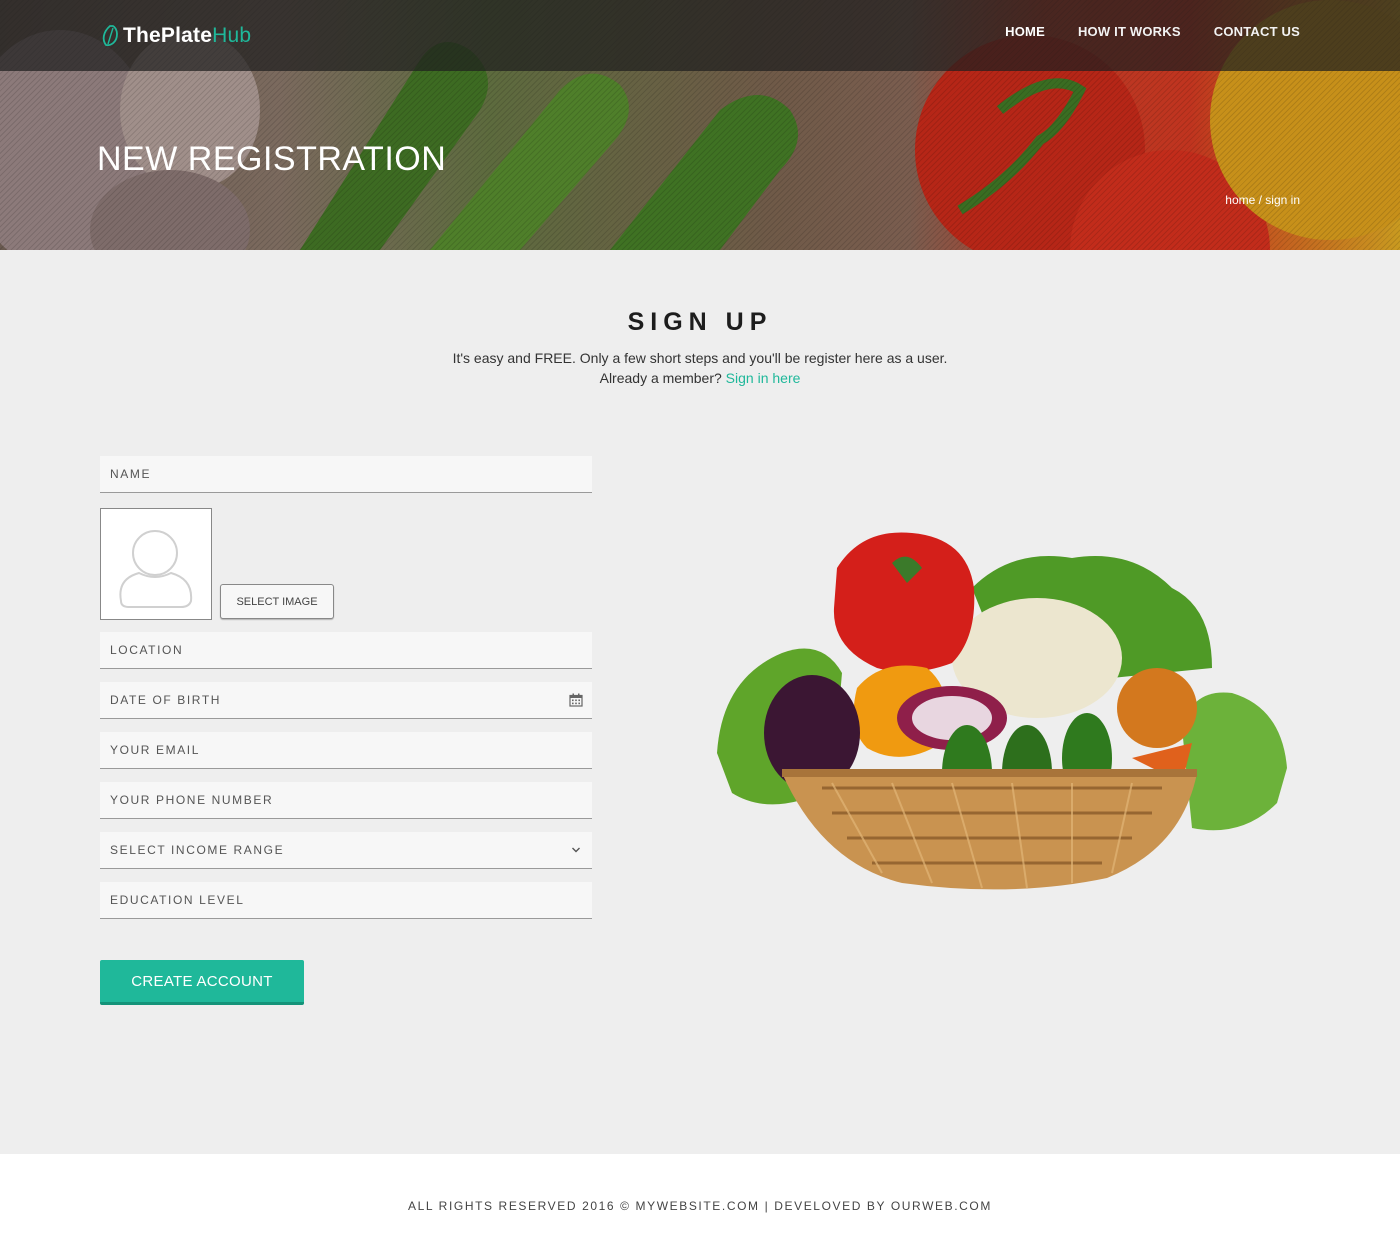 The image size is (1400, 1260). I want to click on dob-field, so click(346, 700).